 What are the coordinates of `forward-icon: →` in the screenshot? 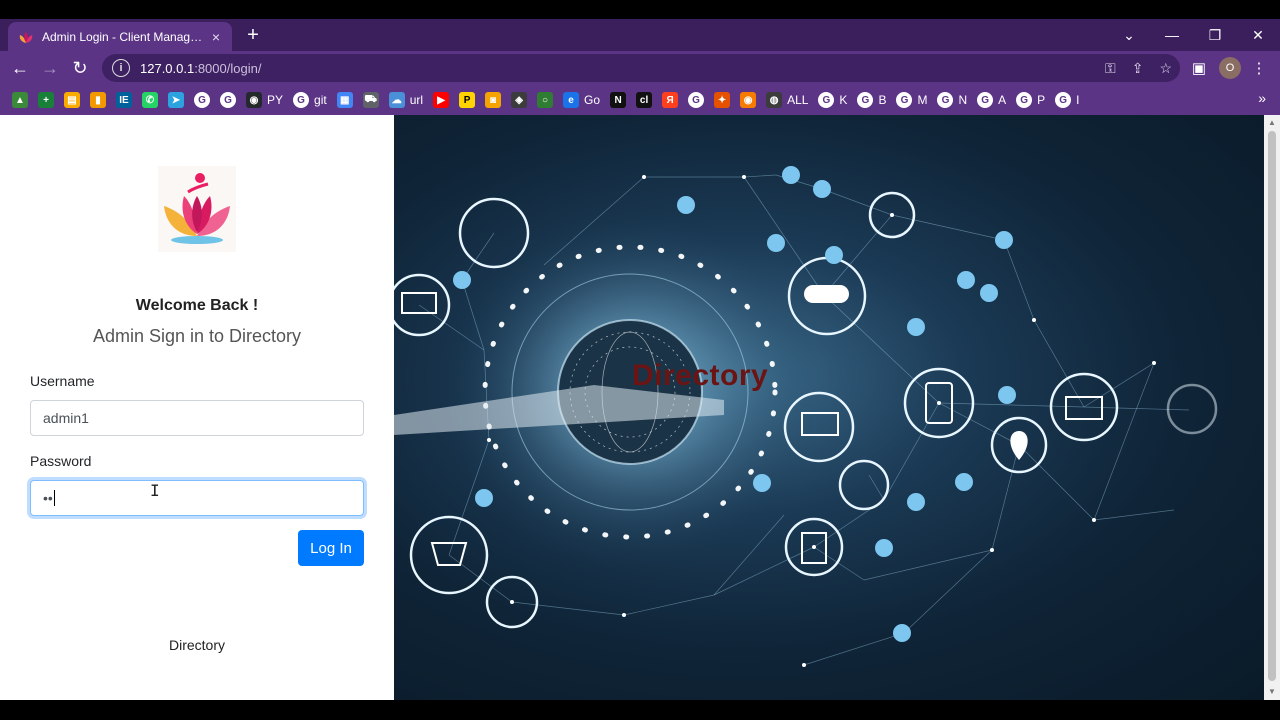 It's located at (50, 68).